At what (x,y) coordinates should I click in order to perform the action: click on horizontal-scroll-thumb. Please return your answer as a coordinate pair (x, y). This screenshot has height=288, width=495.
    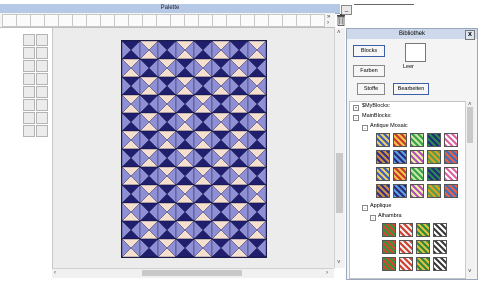
    Looking at the image, I should click on (192, 273).